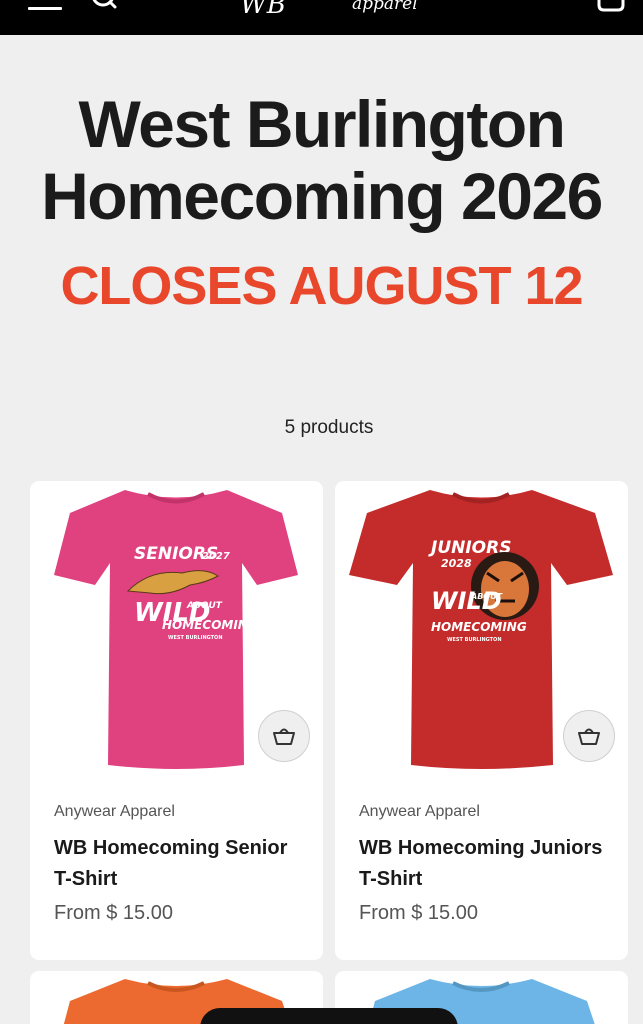 The image size is (643, 1024). Describe the element at coordinates (329, 427) in the screenshot. I see `product-count: 5 products` at that location.